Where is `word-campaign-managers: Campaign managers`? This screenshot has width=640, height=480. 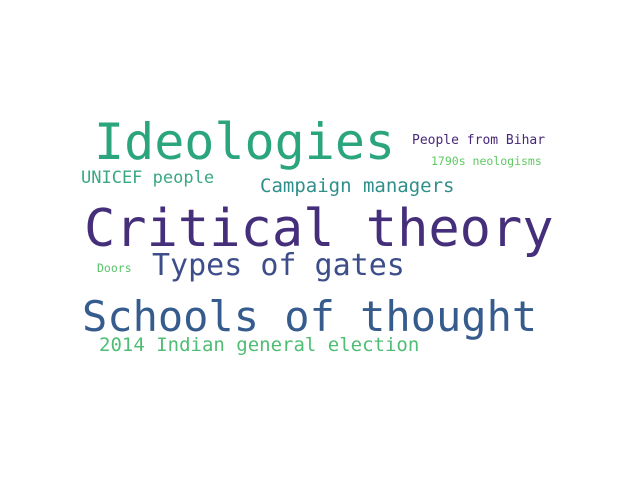 word-campaign-managers: Campaign managers is located at coordinates (357, 186).